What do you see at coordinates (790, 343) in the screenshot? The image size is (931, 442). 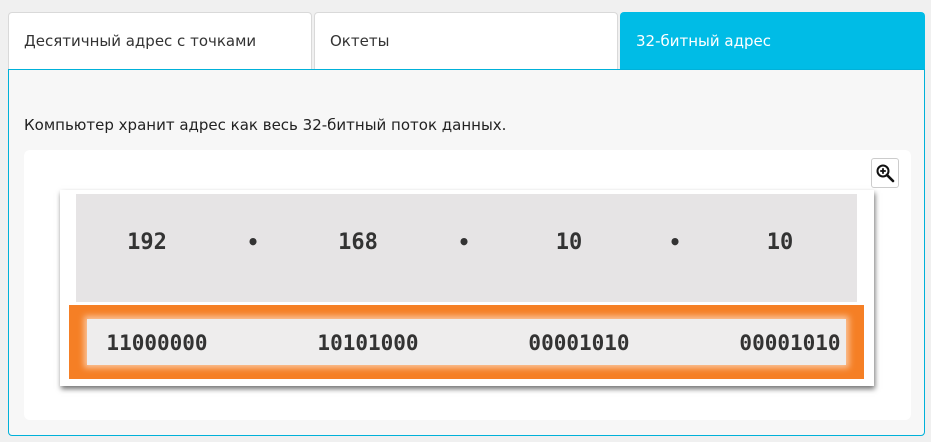 I see `binary-octet-4: 00001010` at bounding box center [790, 343].